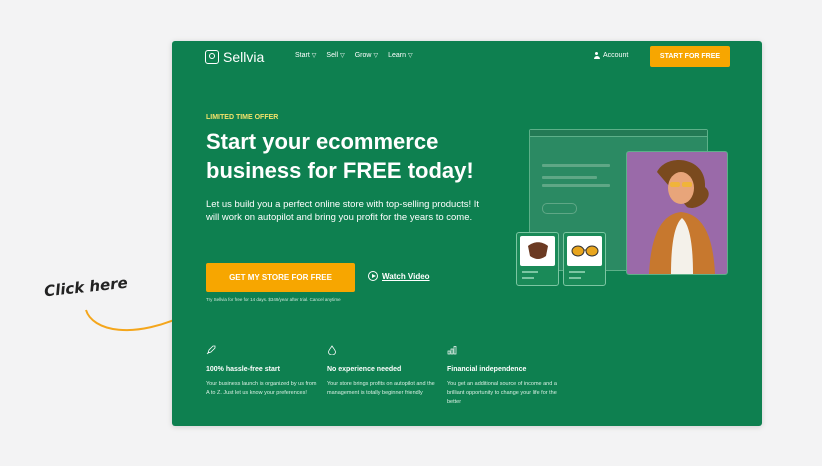 The width and height of the screenshot is (822, 466). What do you see at coordinates (280, 277) in the screenshot?
I see `get-my-store-button: GET MY STORE FOR FREE` at bounding box center [280, 277].